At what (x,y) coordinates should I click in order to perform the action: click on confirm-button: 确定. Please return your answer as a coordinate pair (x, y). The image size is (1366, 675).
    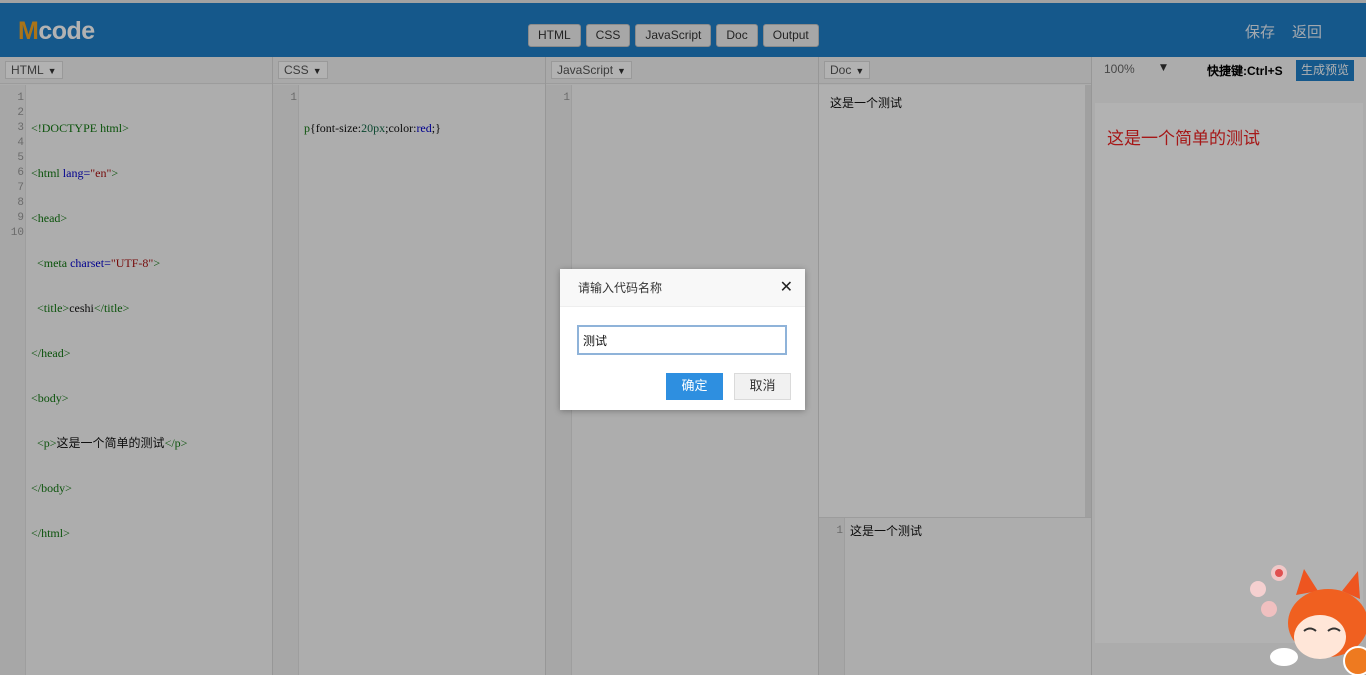
    Looking at the image, I should click on (694, 386).